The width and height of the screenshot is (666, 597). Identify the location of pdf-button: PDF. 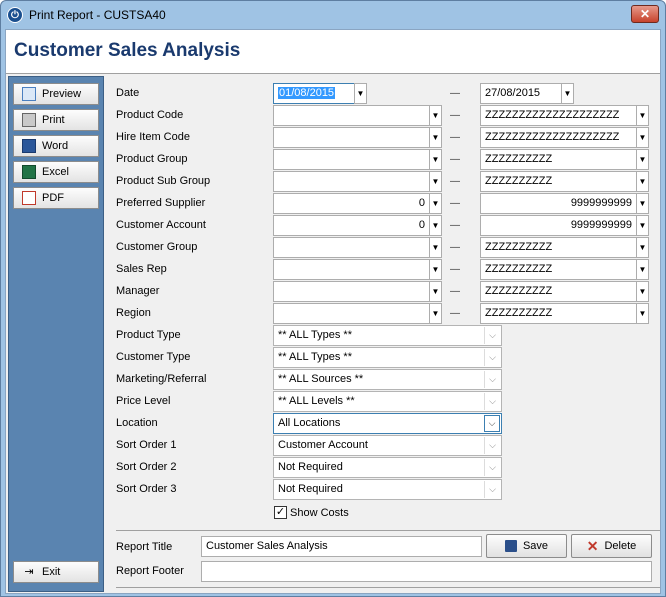
(56, 198).